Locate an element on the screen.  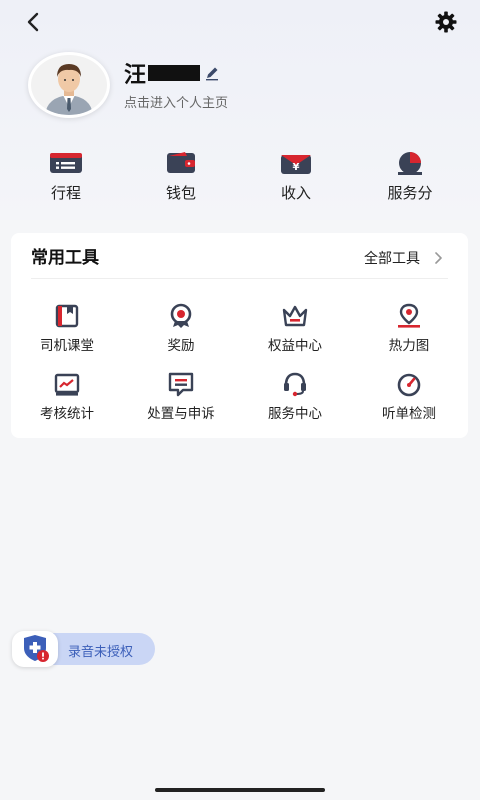
headset-icon is located at coordinates (295, 384).